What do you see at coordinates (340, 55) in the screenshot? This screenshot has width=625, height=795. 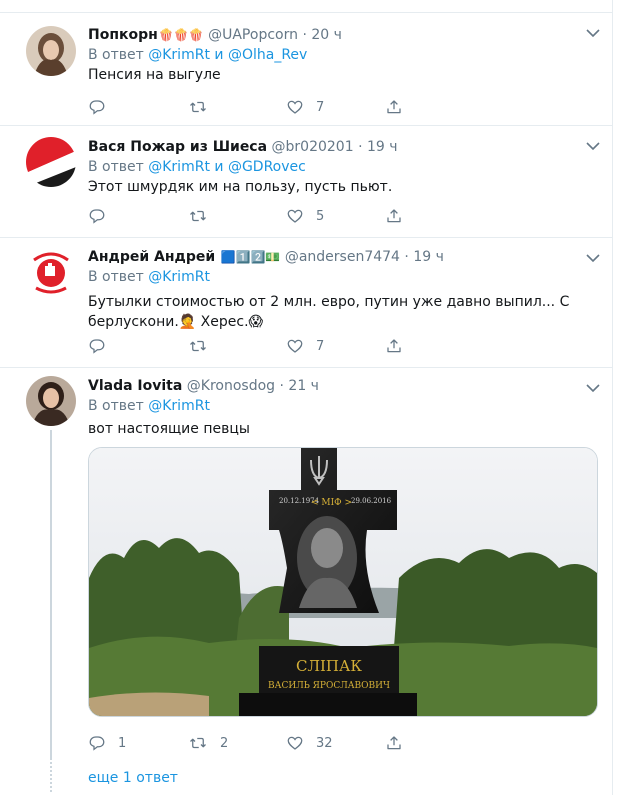 I see `reply-context: В ответ @KrimRt и @Olha_Rev` at bounding box center [340, 55].